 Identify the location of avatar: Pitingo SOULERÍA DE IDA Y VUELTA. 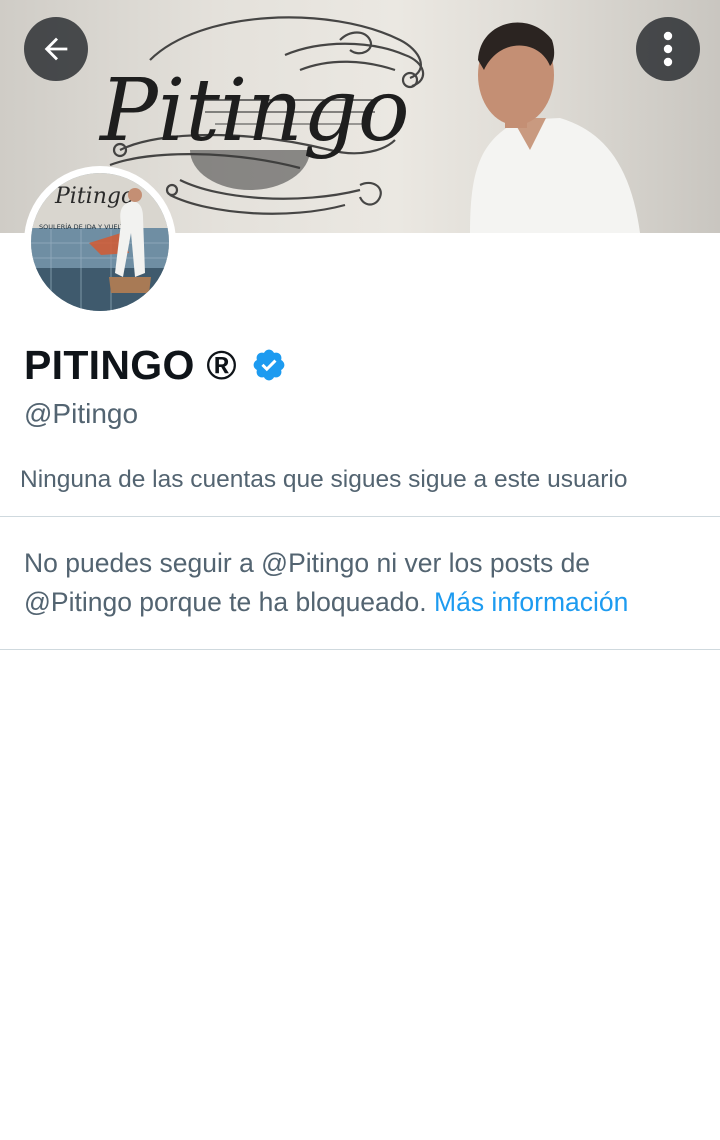
(100, 242).